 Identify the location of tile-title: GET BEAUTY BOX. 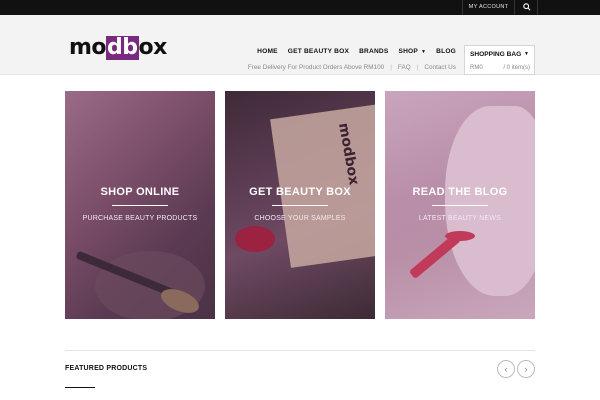
(300, 192).